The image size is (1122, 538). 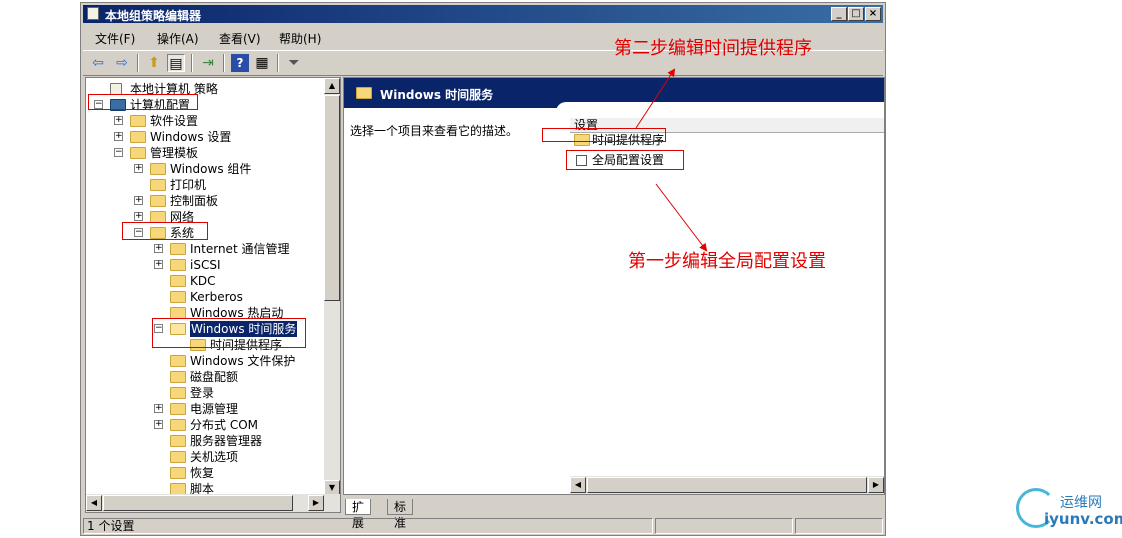 What do you see at coordinates (671, 160) in the screenshot?
I see `annotation-arrows` at bounding box center [671, 160].